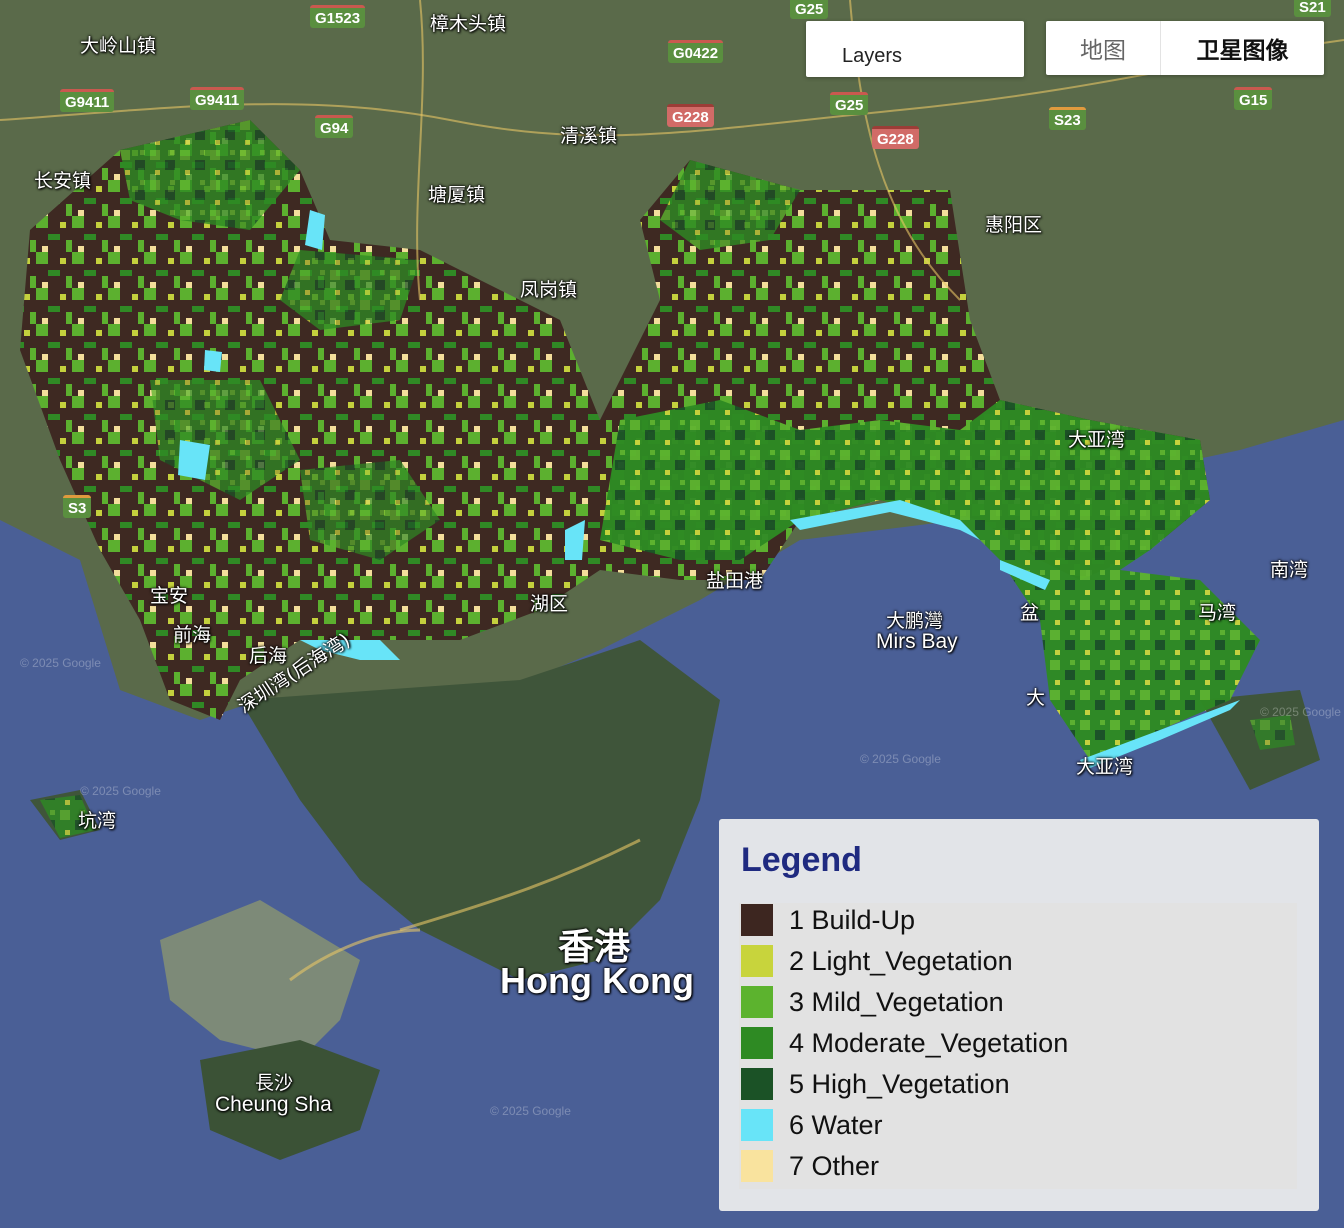  What do you see at coordinates (1030, 613) in the screenshot?
I see `place-label: 盆` at bounding box center [1030, 613].